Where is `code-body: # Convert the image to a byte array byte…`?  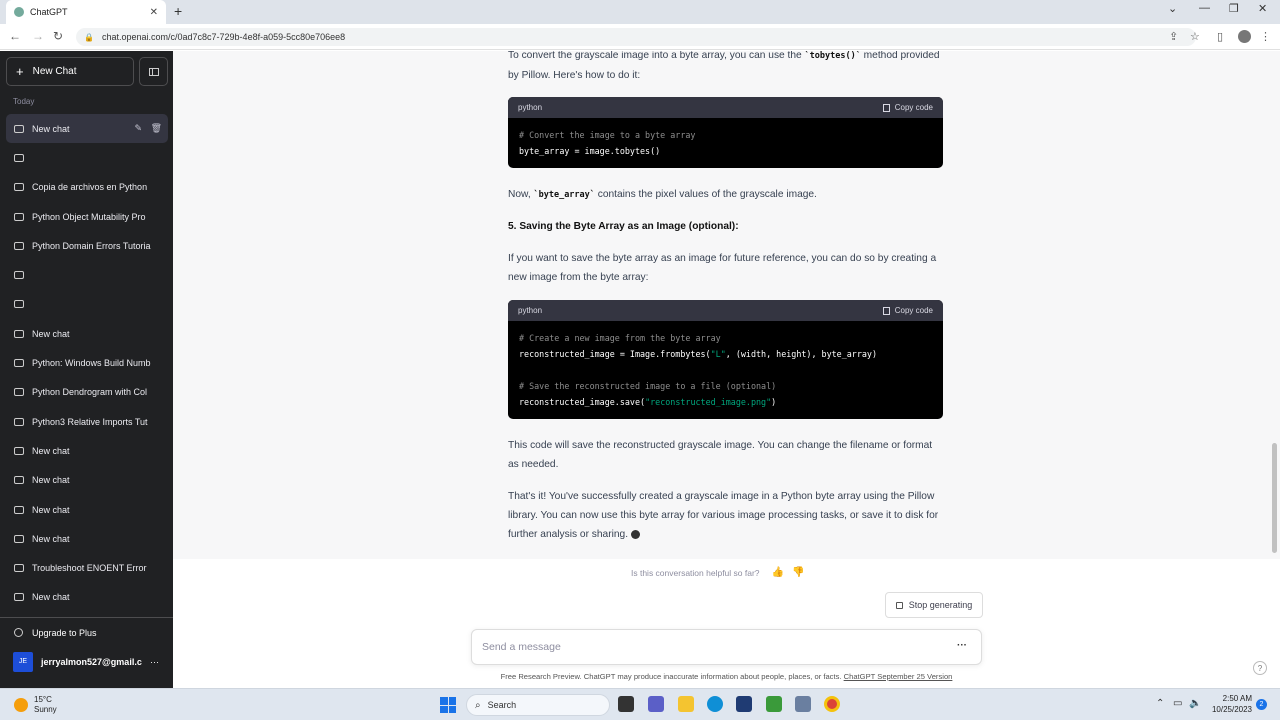 code-body: # Convert the image to a byte array byte… is located at coordinates (725, 143).